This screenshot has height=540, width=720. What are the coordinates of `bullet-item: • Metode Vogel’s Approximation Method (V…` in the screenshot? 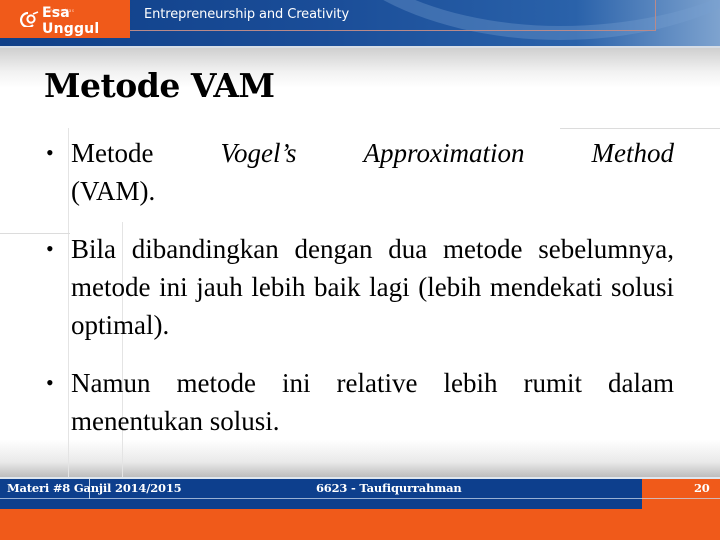 It's located at (357, 172).